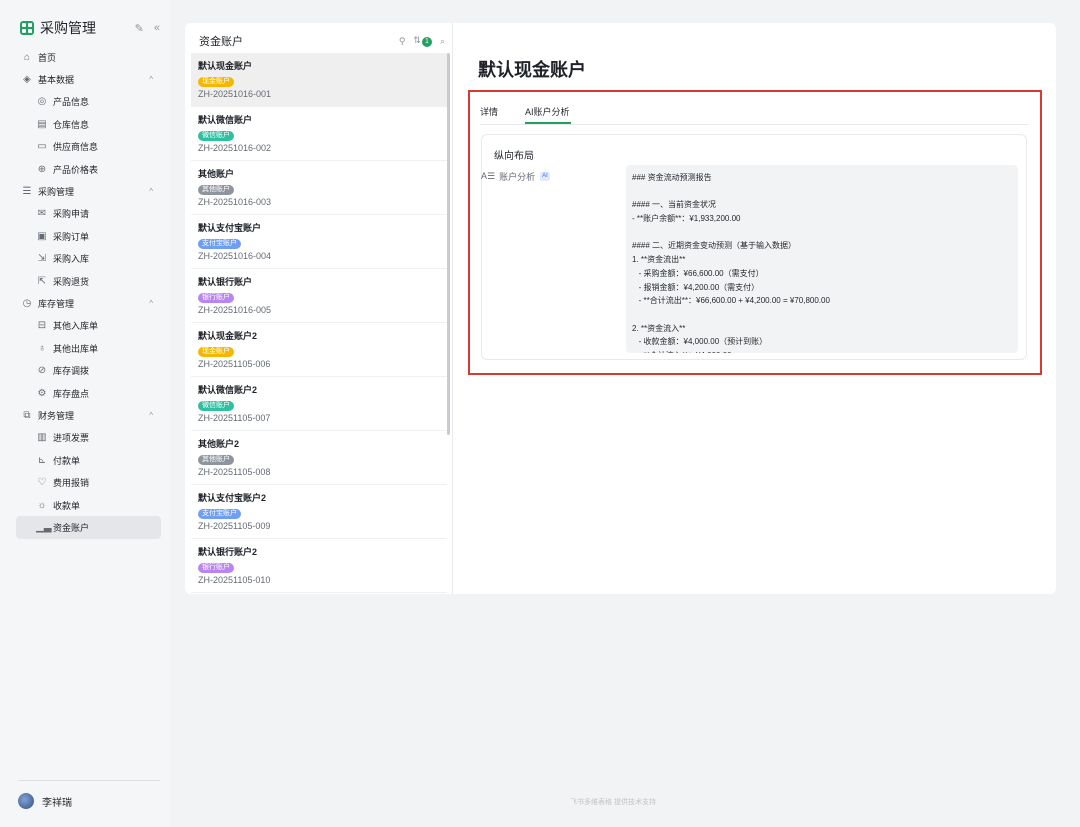  I want to click on sidebar-item-label: 进项发票, so click(71, 438).